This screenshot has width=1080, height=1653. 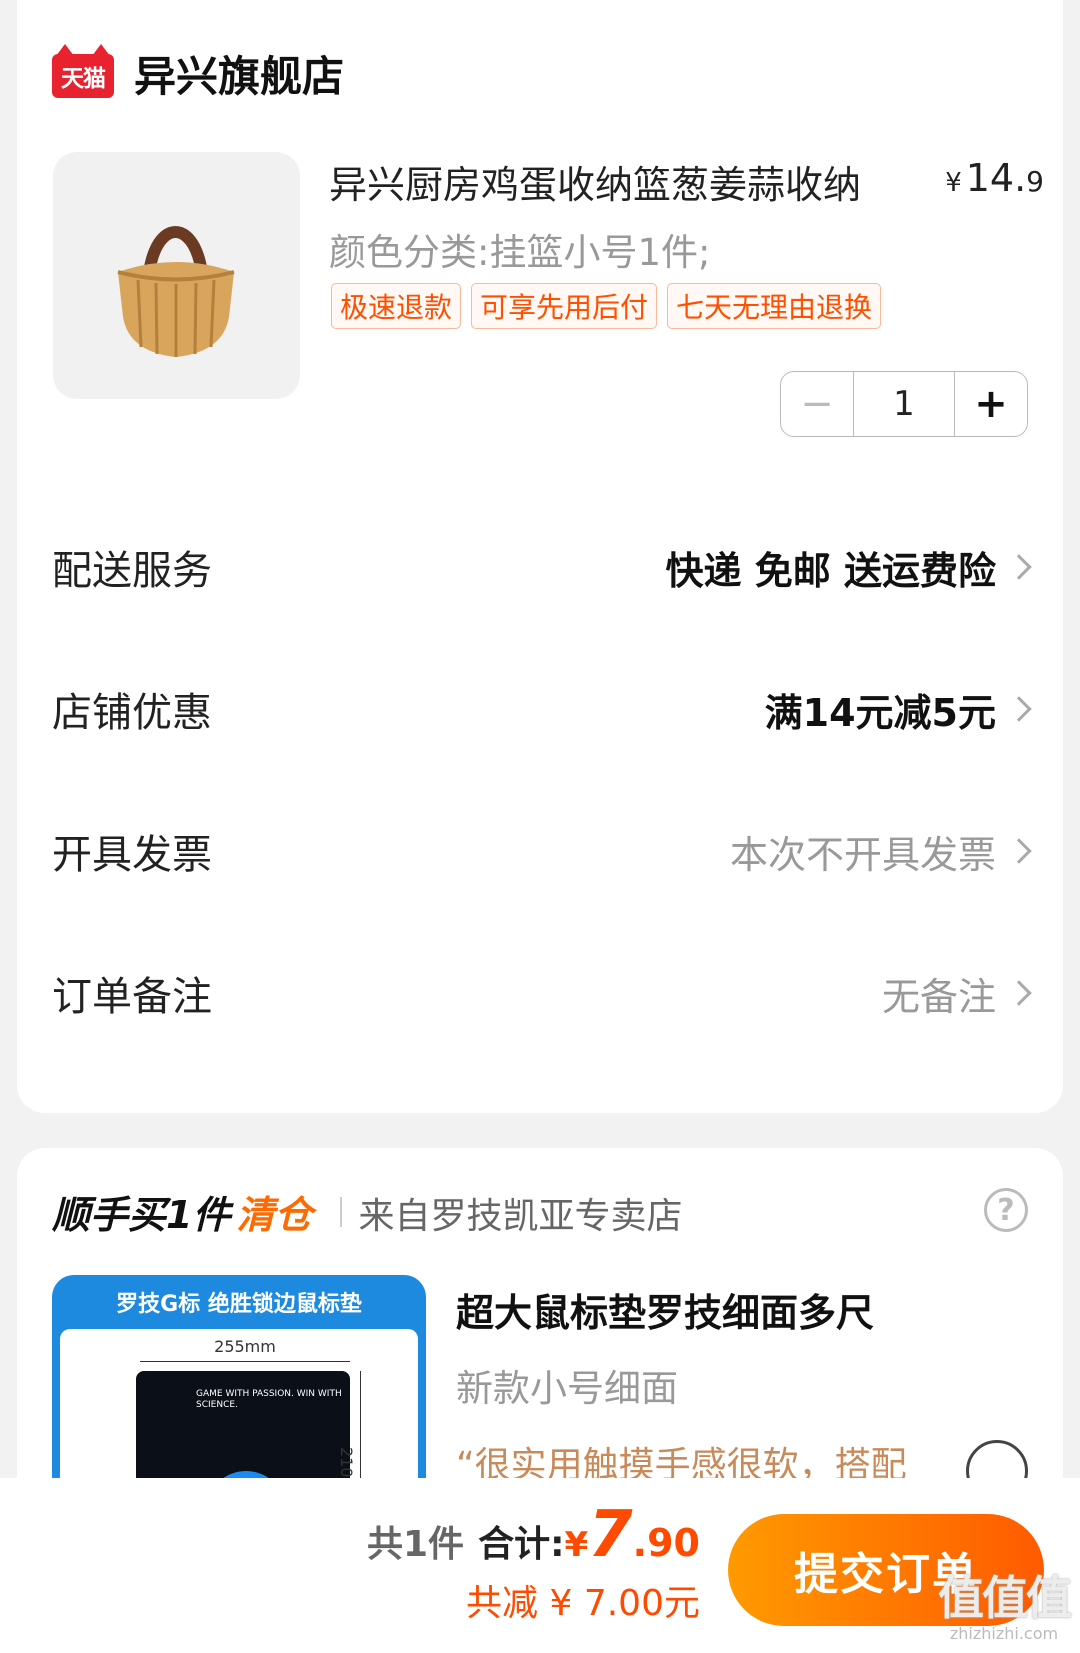 I want to click on discount-label: 店铺优惠, so click(x=132, y=713).